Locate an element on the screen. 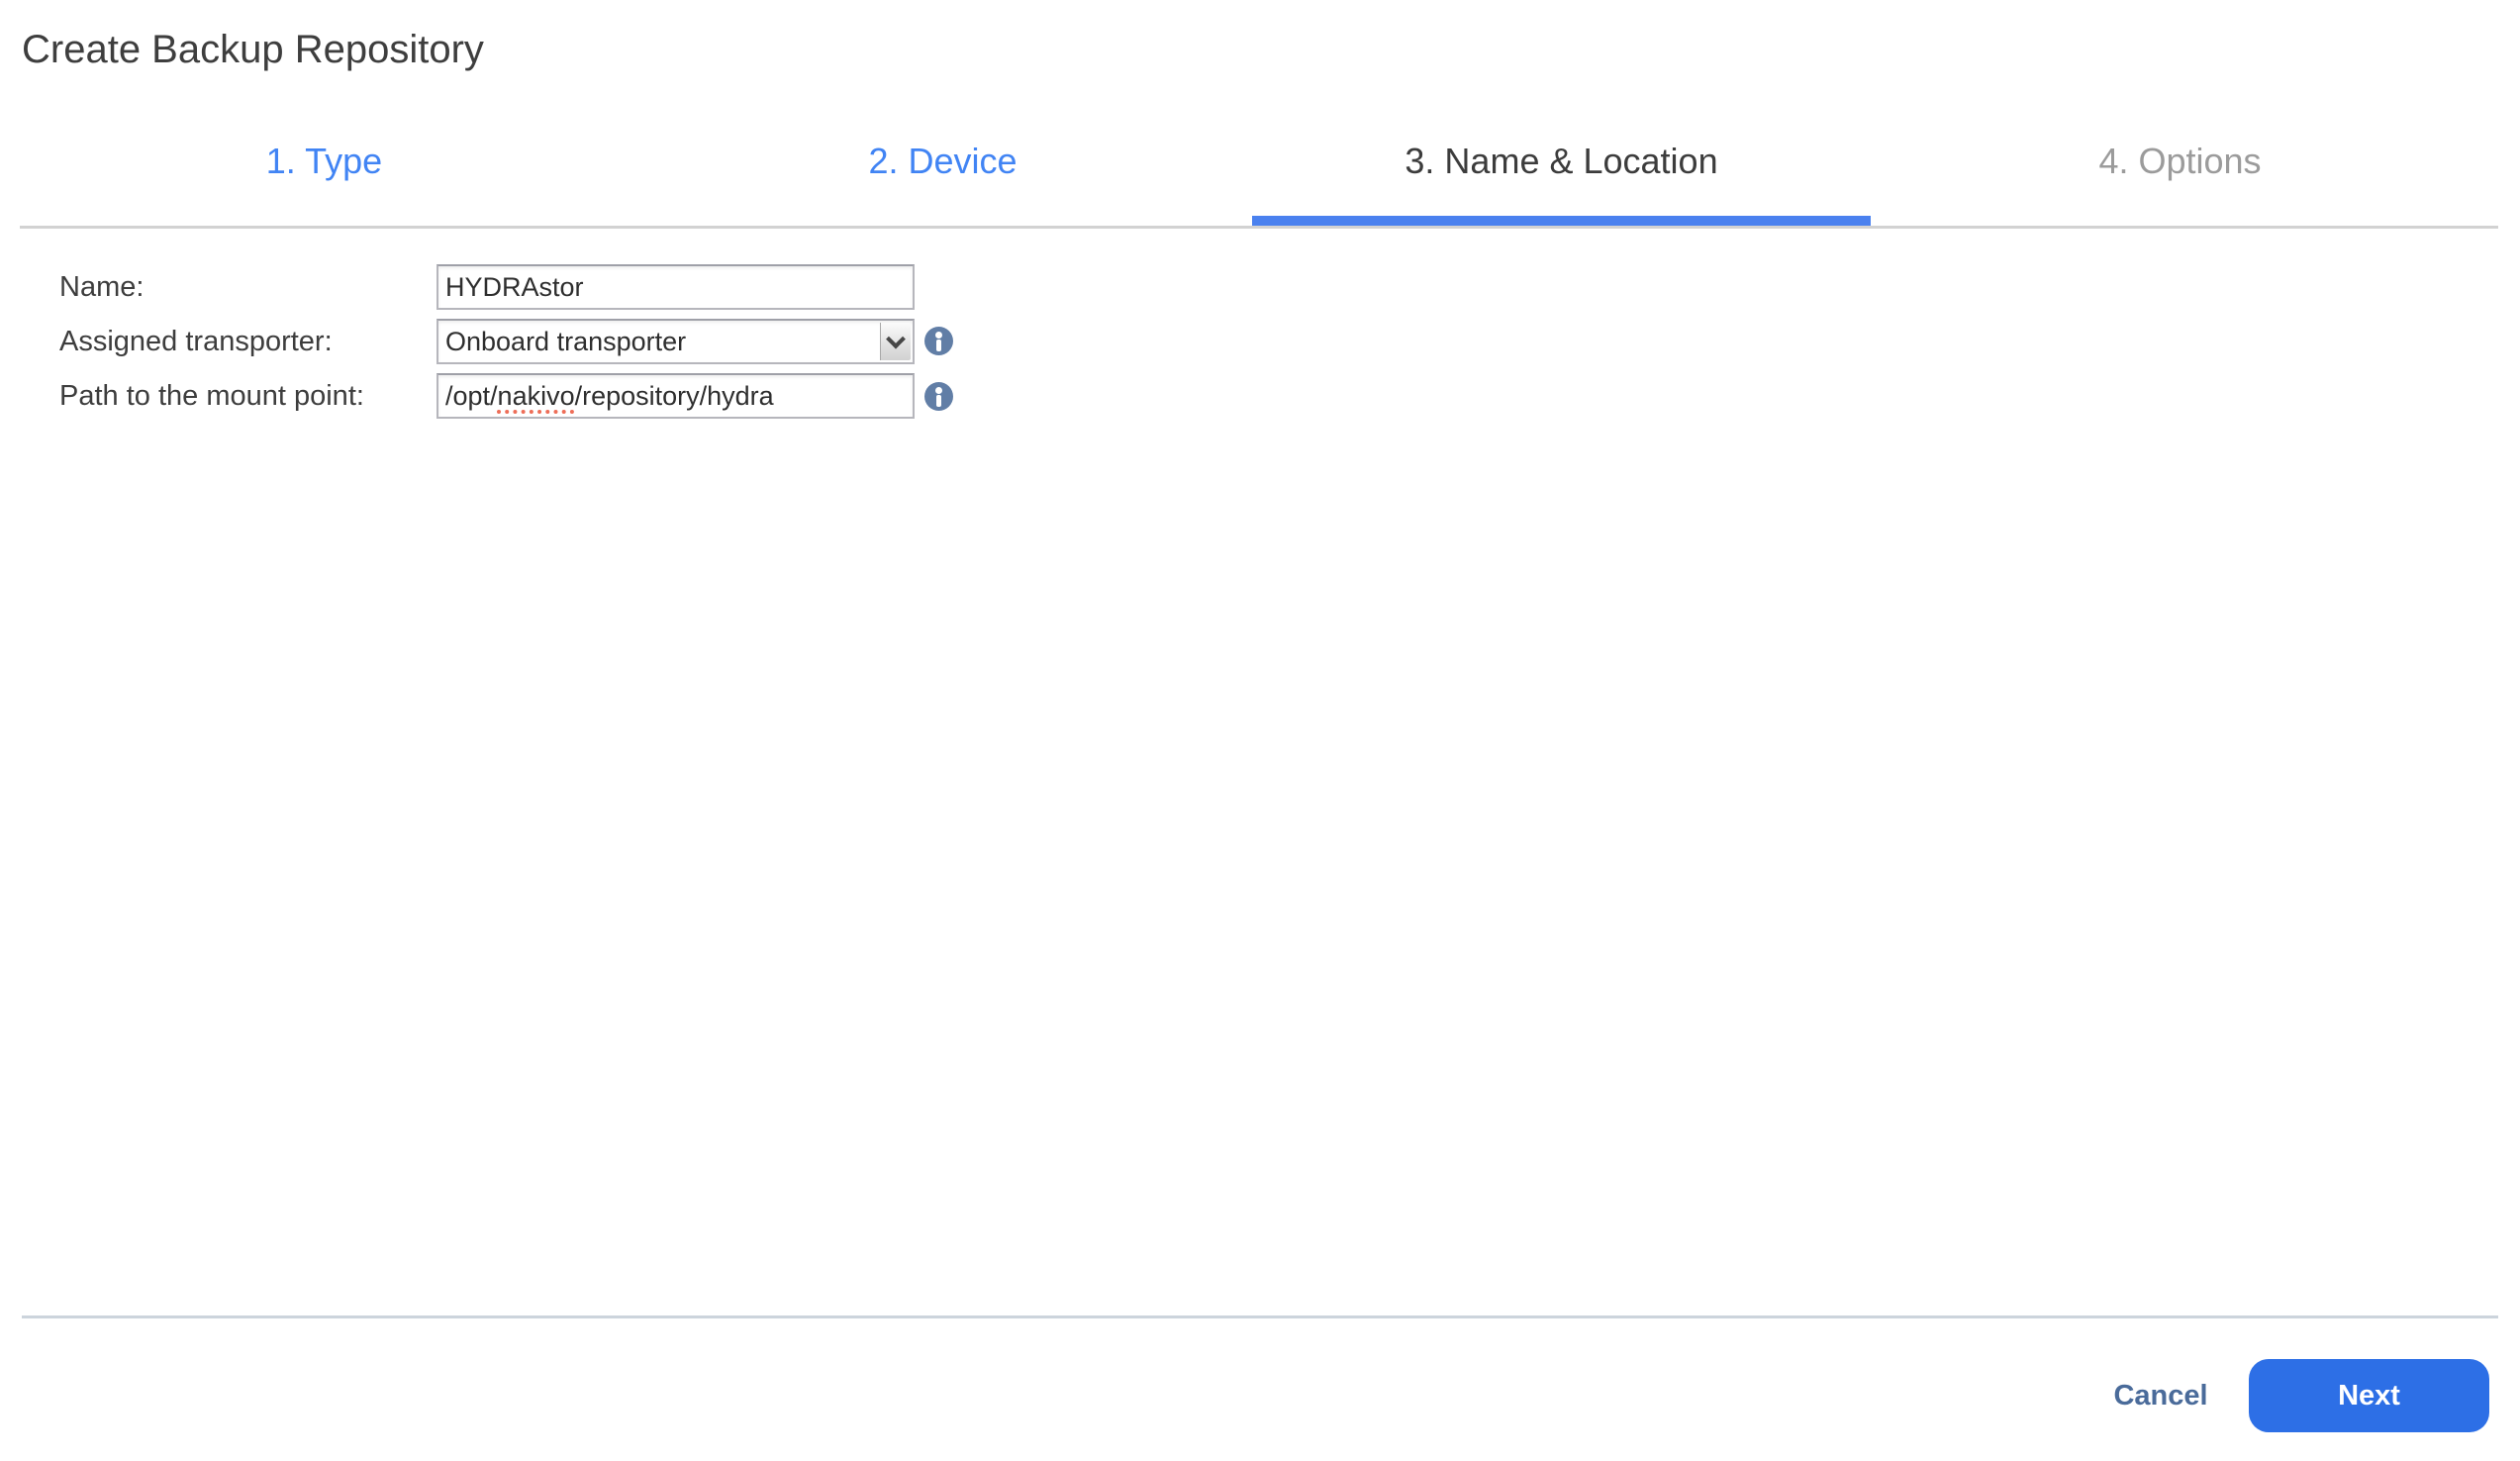 This screenshot has height=1461, width=2520. tab-device: 2. Device is located at coordinates (942, 162).